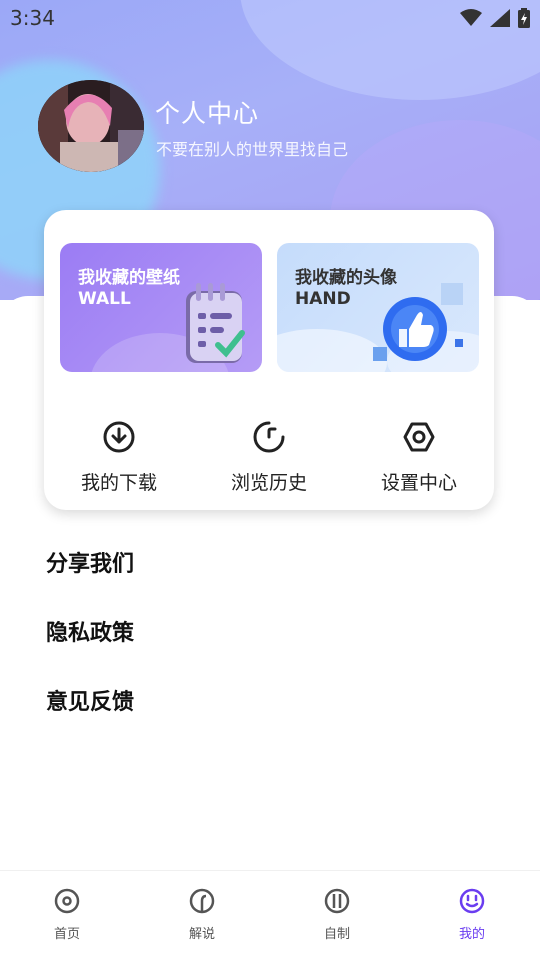 This screenshot has height=961, width=540. I want to click on thumbs-up-icon, so click(418, 322).